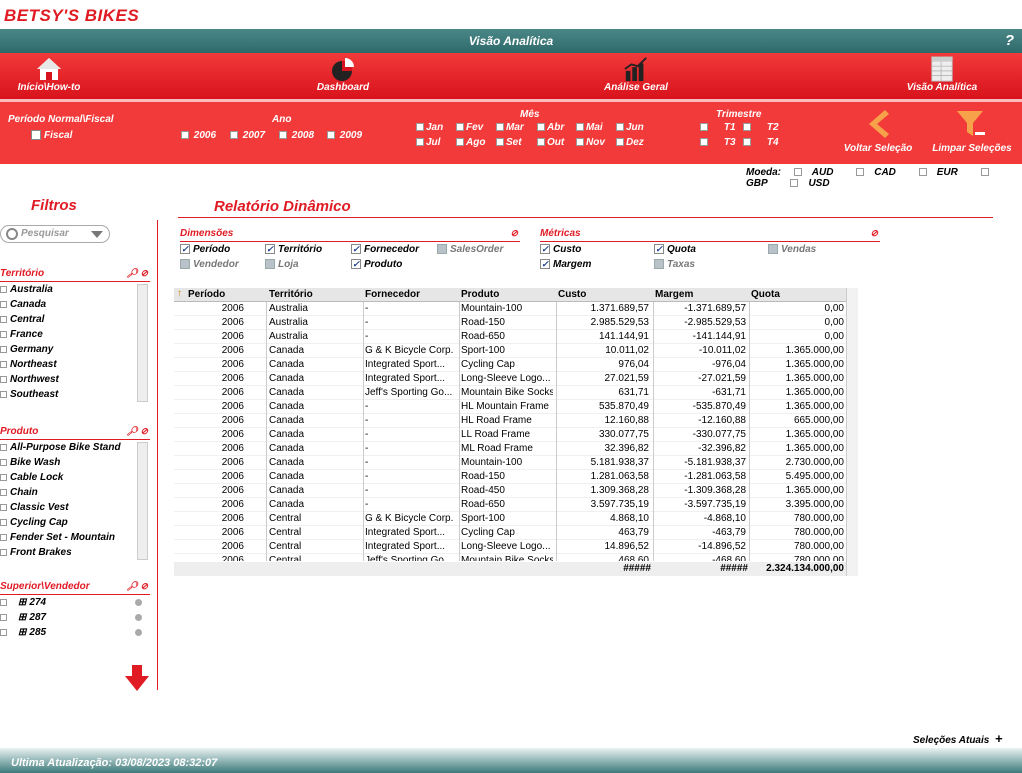 The height and width of the screenshot is (773, 1022). Describe the element at coordinates (385, 249) in the screenshot. I see `dimensao-fornecedor: Fornecedor` at that location.